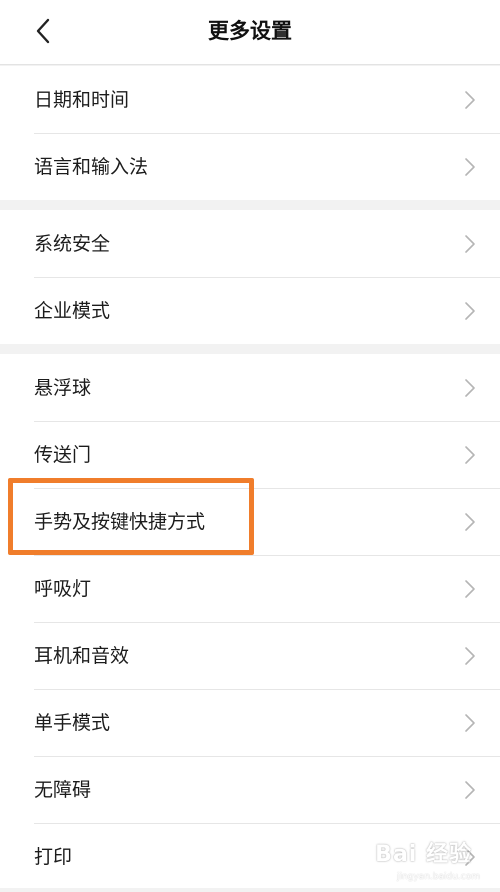 The image size is (500, 892). What do you see at coordinates (250, 387) in the screenshot?
I see `settings-item-floating-ball: 悬浮球` at bounding box center [250, 387].